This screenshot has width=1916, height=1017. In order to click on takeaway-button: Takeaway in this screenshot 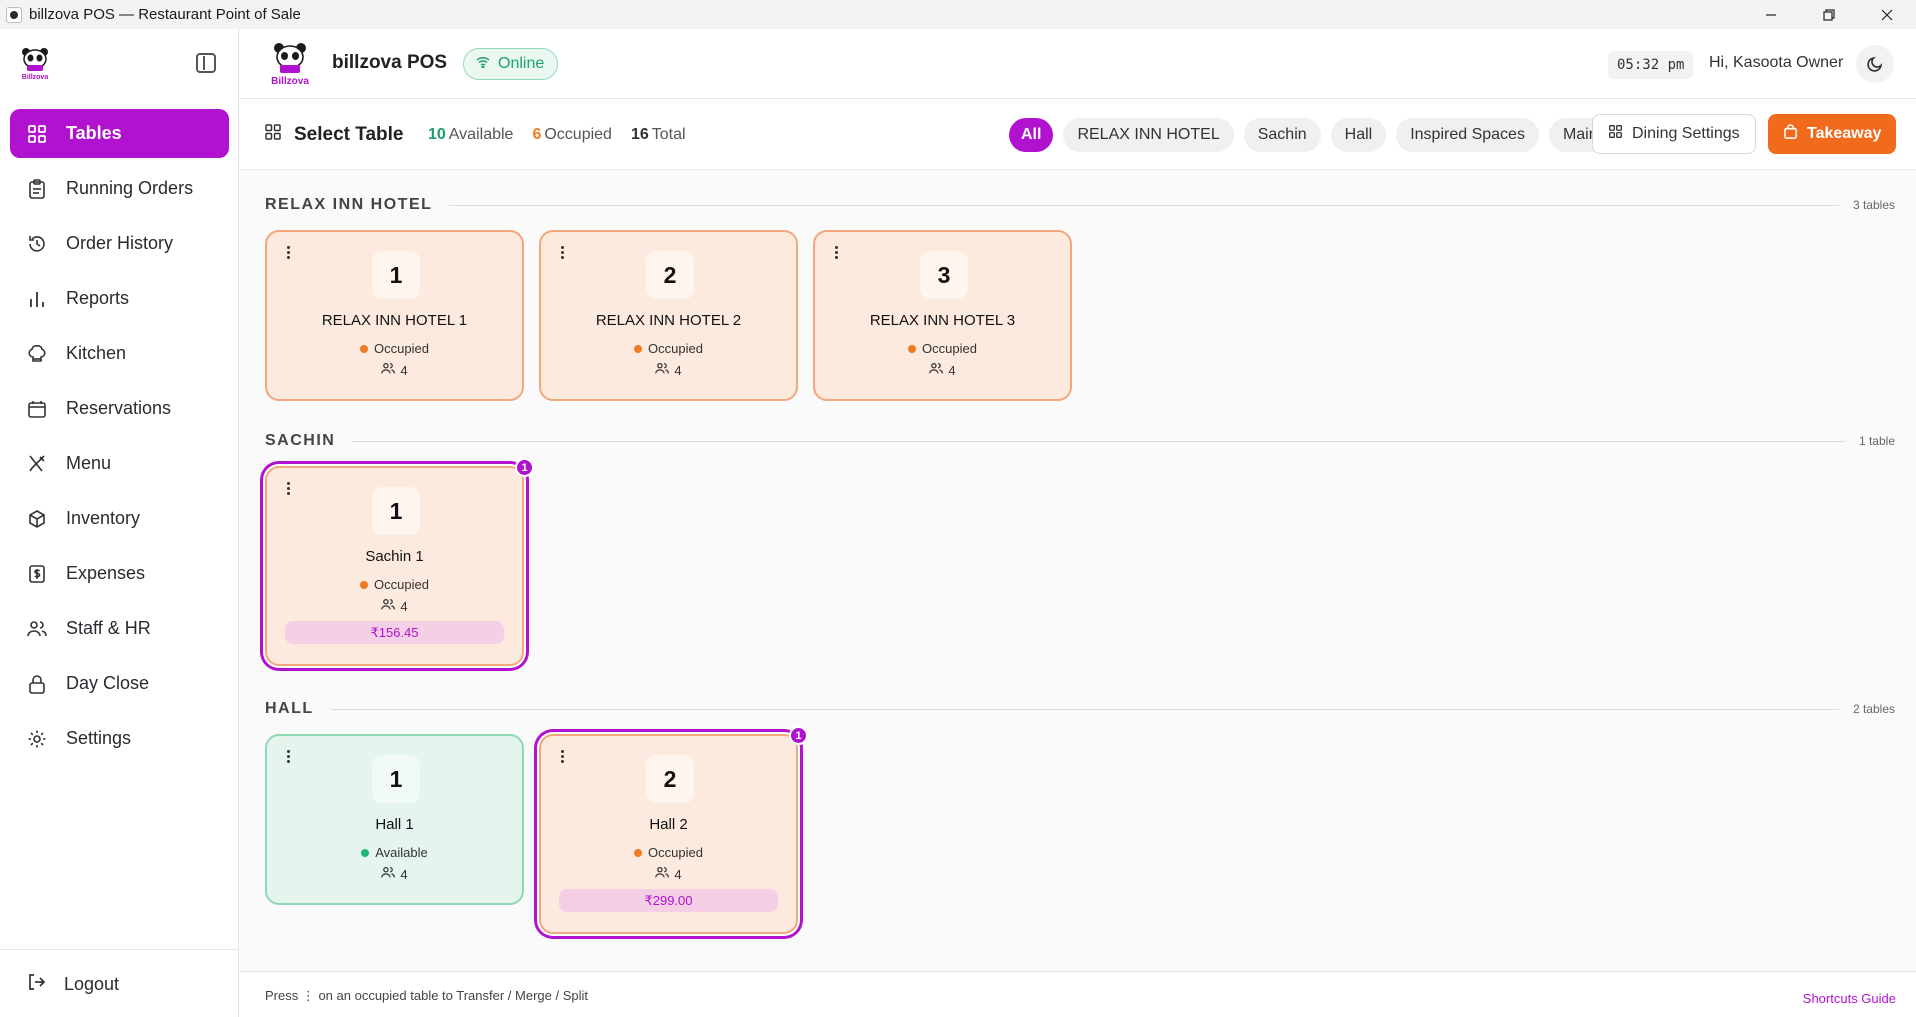, I will do `click(1832, 134)`.